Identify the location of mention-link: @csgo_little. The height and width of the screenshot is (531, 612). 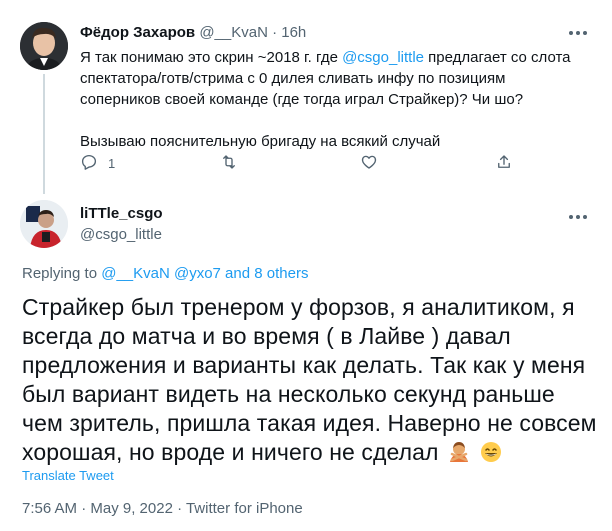
(383, 57).